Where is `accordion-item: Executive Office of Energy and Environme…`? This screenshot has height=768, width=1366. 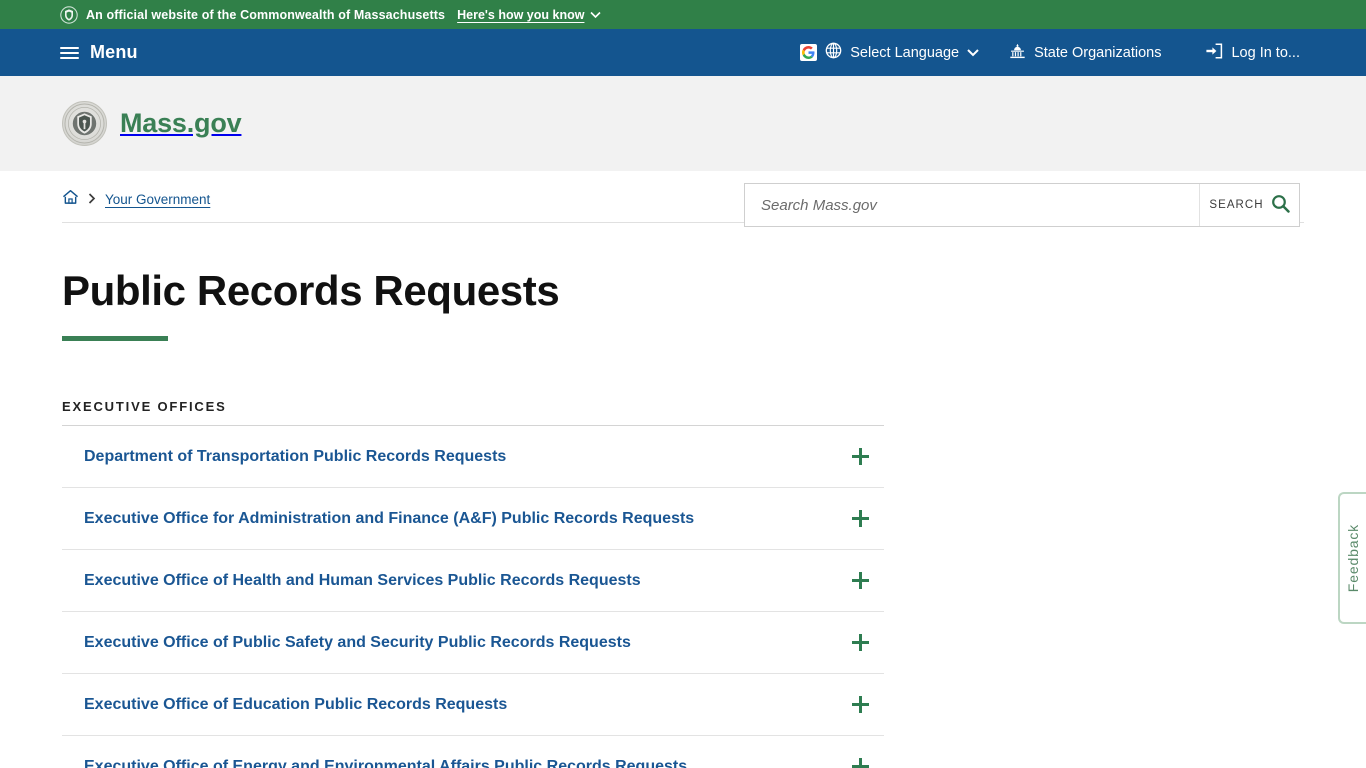 accordion-item: Executive Office of Energy and Environme… is located at coordinates (473, 752).